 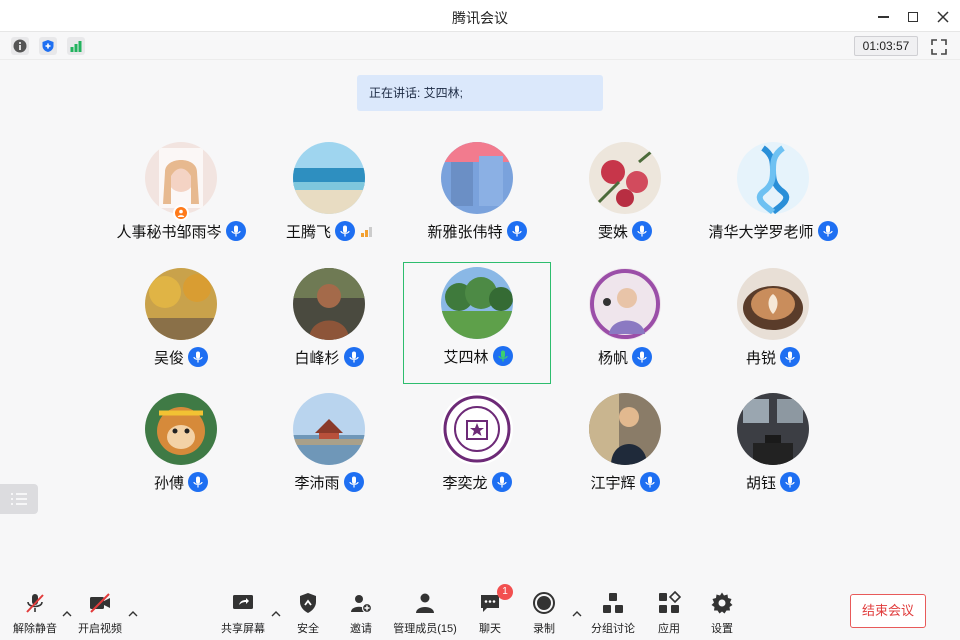 What do you see at coordinates (20, 46) in the screenshot?
I see `info-icon` at bounding box center [20, 46].